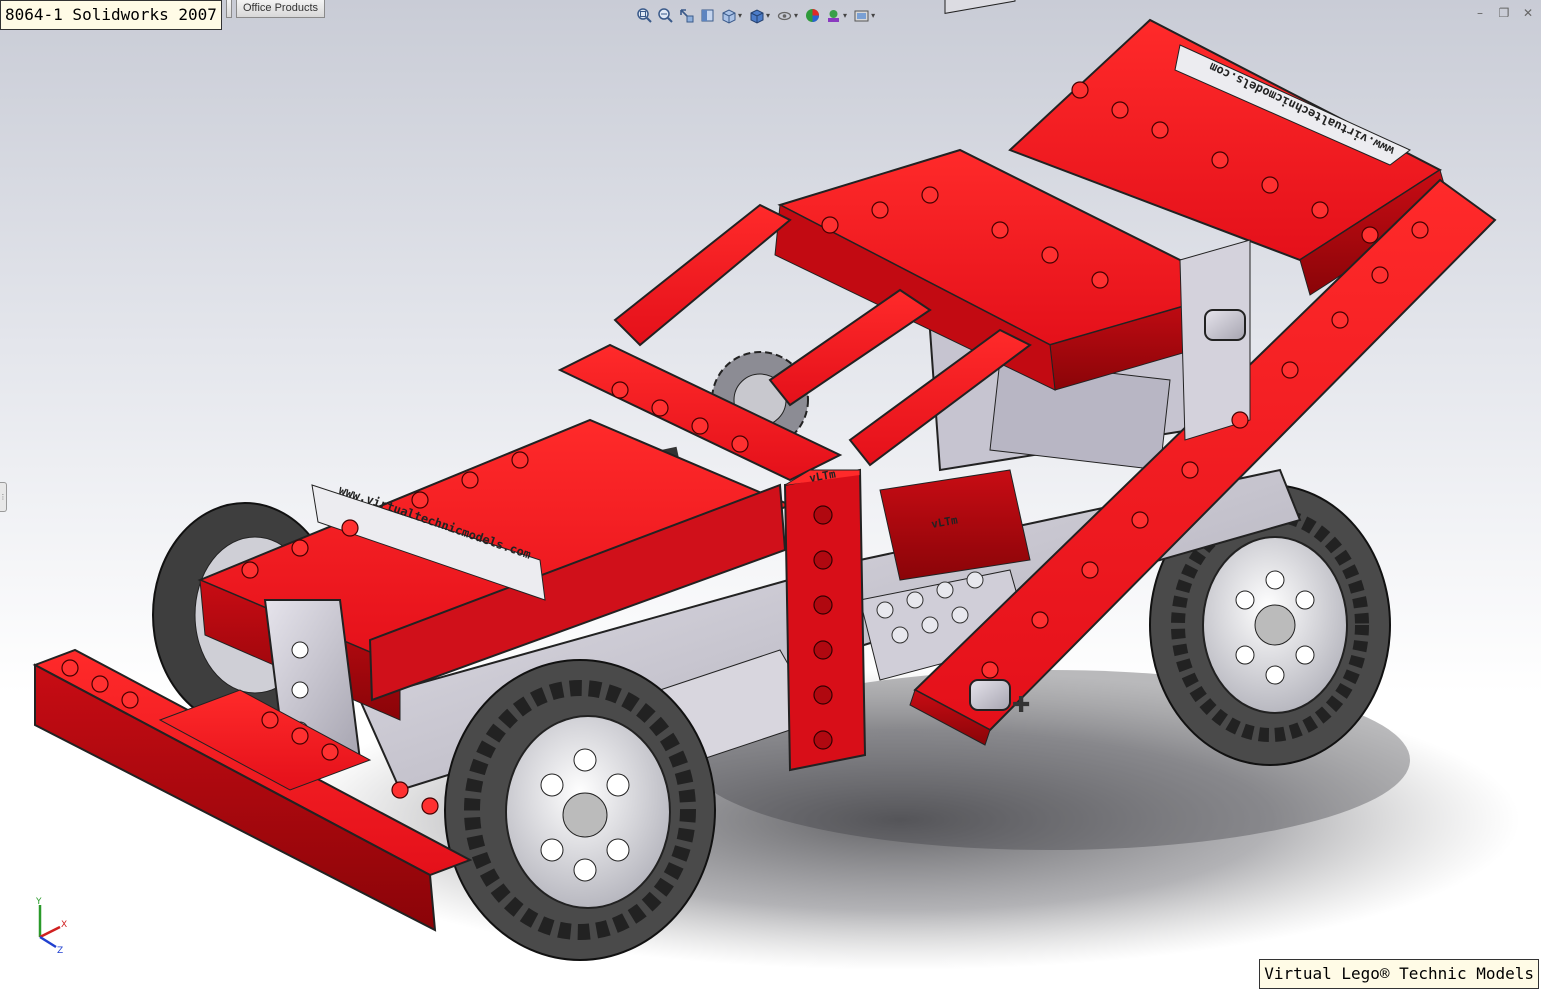 This screenshot has height=991, width=1541. I want to click on zoom-to-fit-button, so click(644, 15).